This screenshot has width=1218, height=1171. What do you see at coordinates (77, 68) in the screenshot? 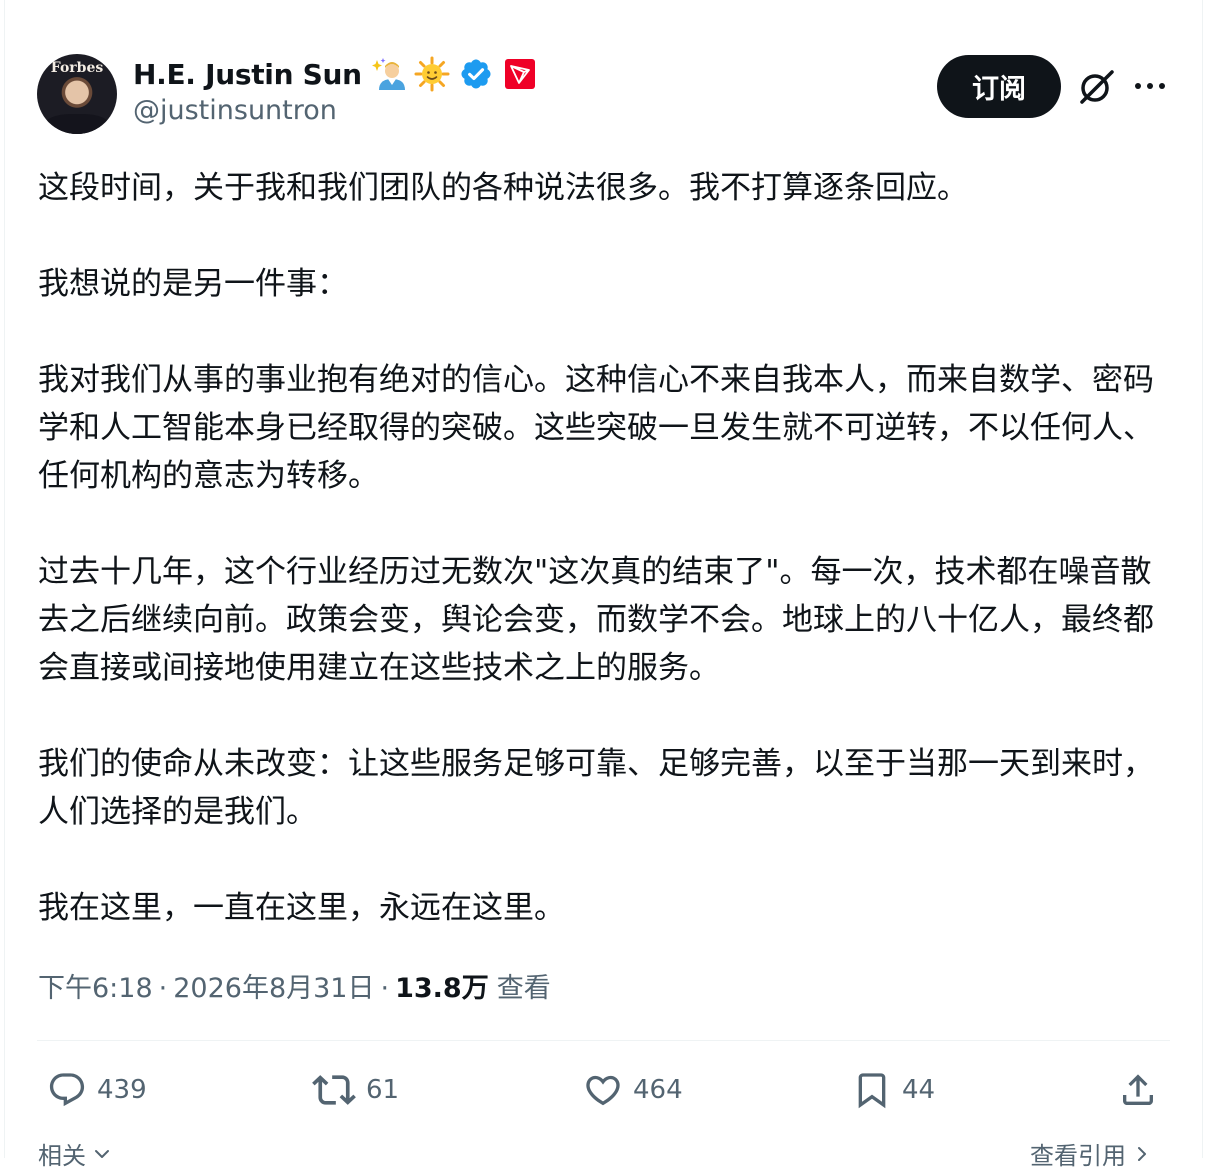
I see `avatar-magazine-text: Forbes` at bounding box center [77, 68].